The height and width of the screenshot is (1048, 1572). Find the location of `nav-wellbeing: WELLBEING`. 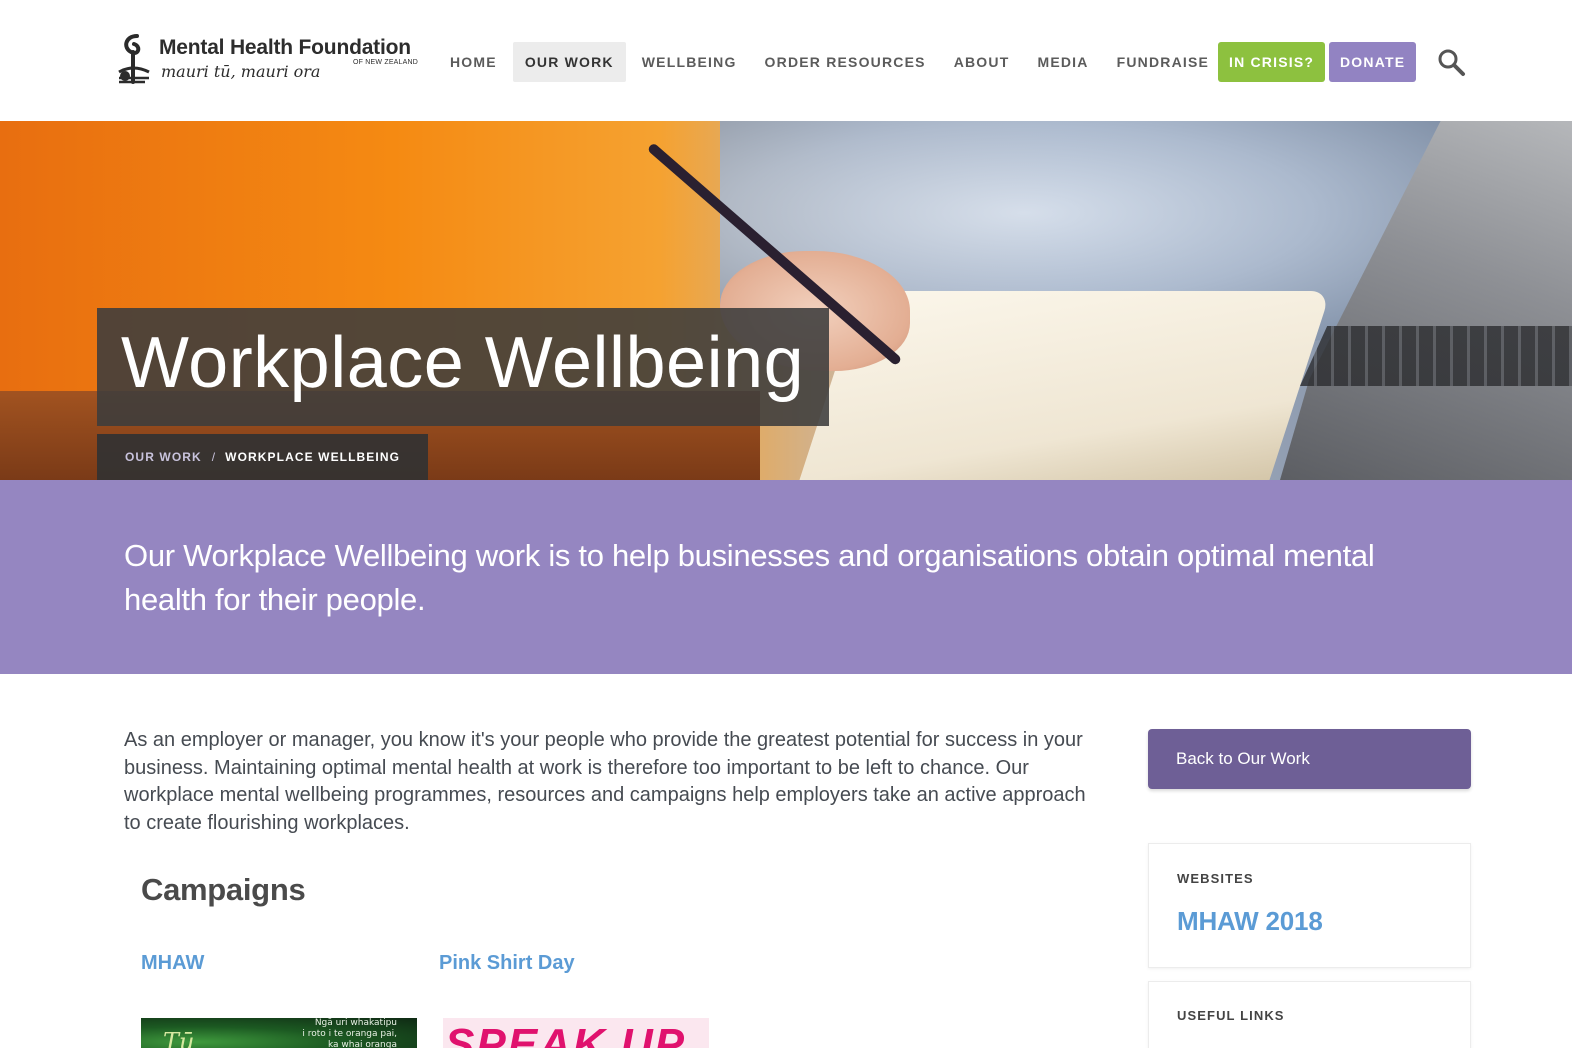

nav-wellbeing: WELLBEING is located at coordinates (689, 62).